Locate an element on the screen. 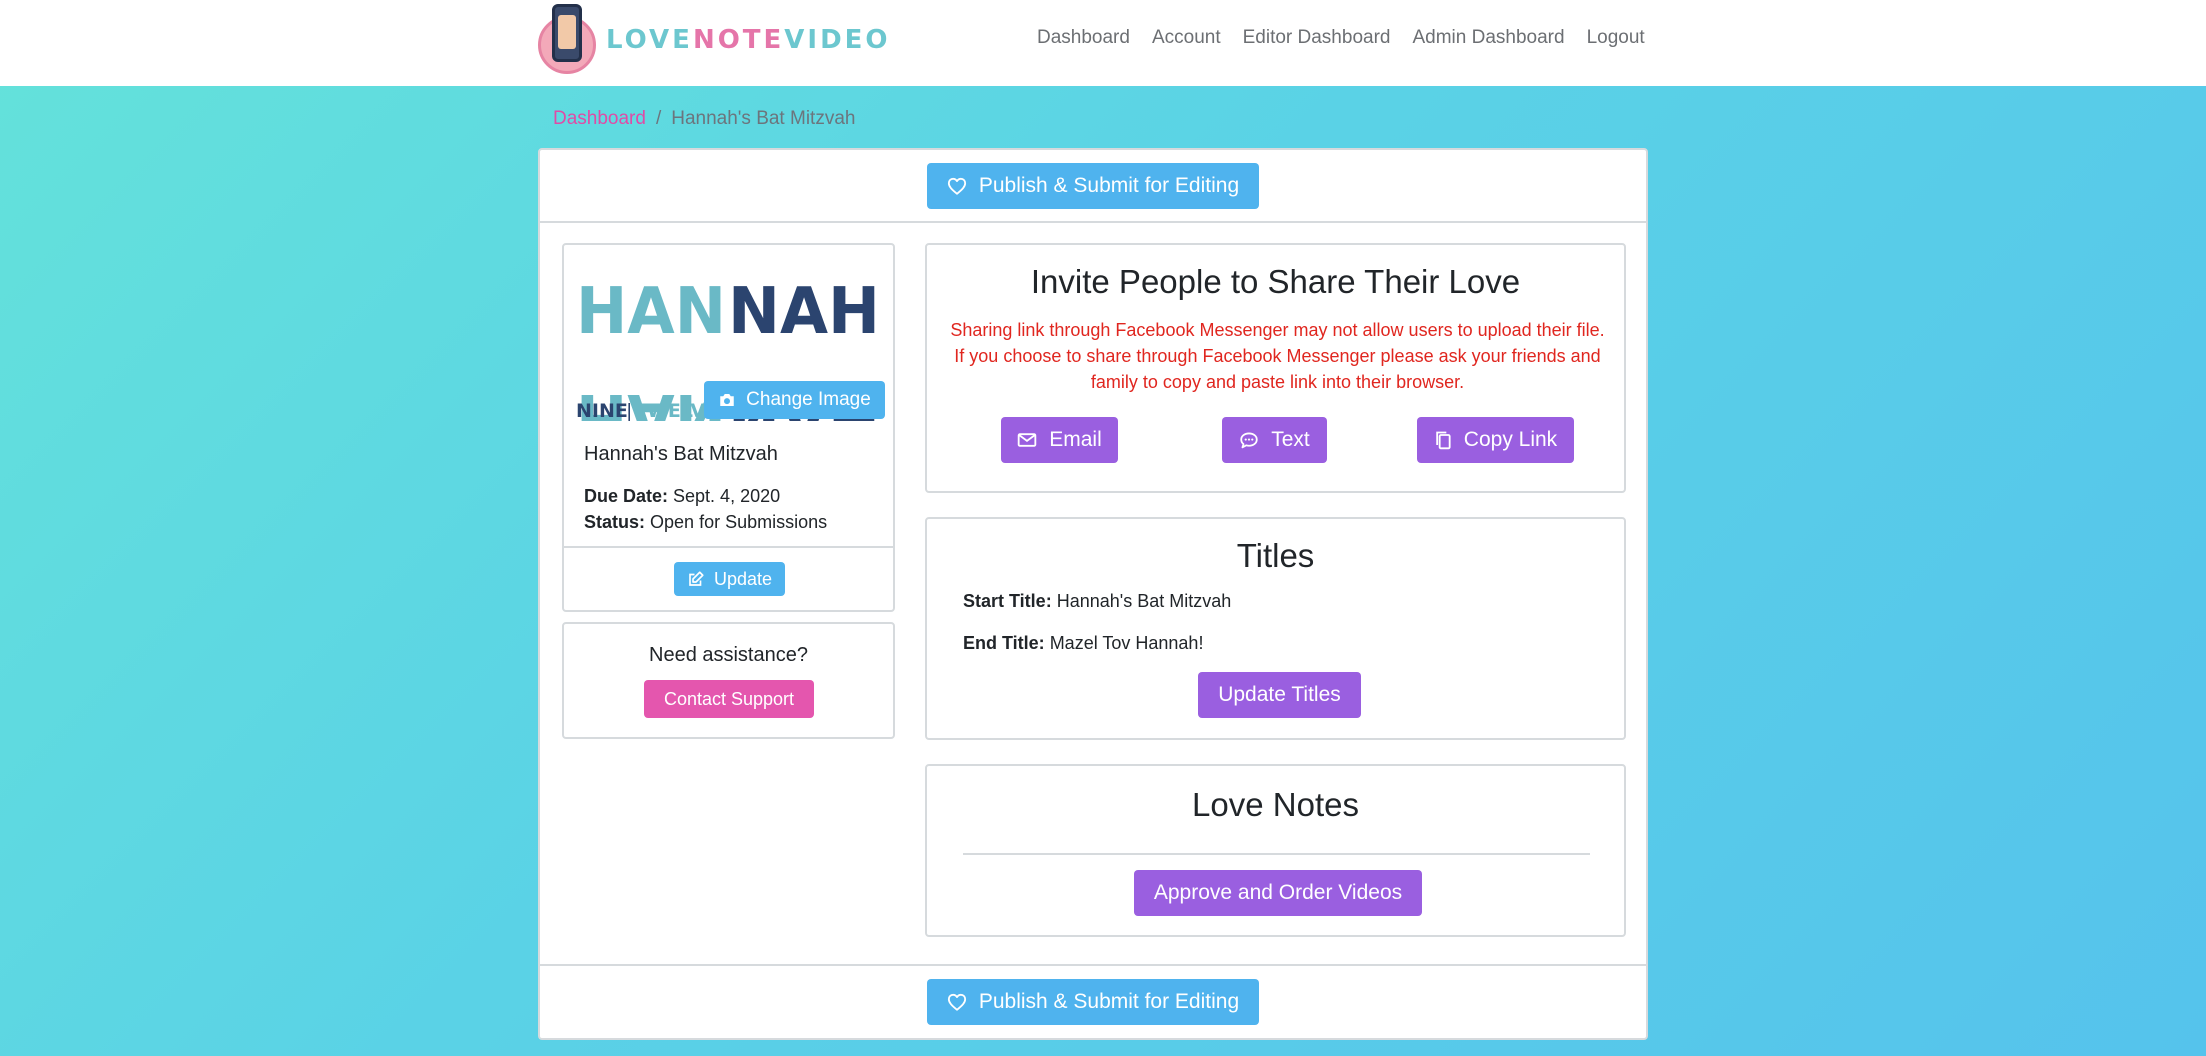 The image size is (2206, 1056). approve-order-videos-button: Approve and Order Videos is located at coordinates (1278, 893).